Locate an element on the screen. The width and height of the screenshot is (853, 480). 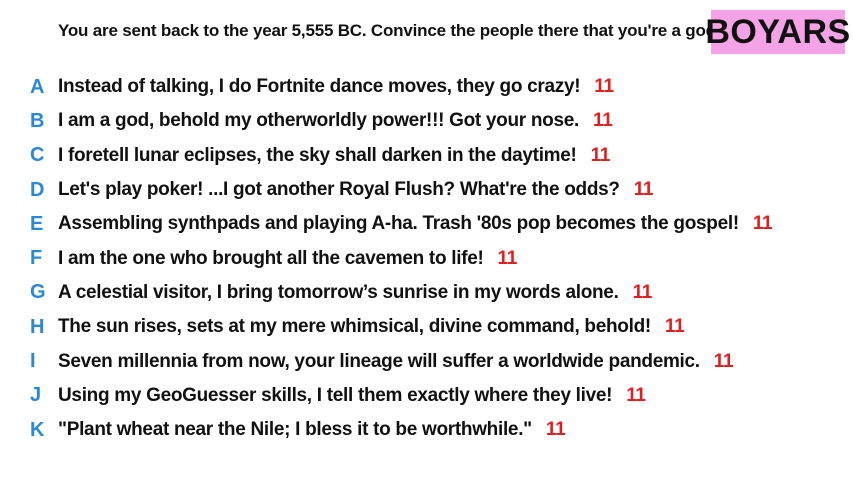
answer-letter: H is located at coordinates (37, 326).